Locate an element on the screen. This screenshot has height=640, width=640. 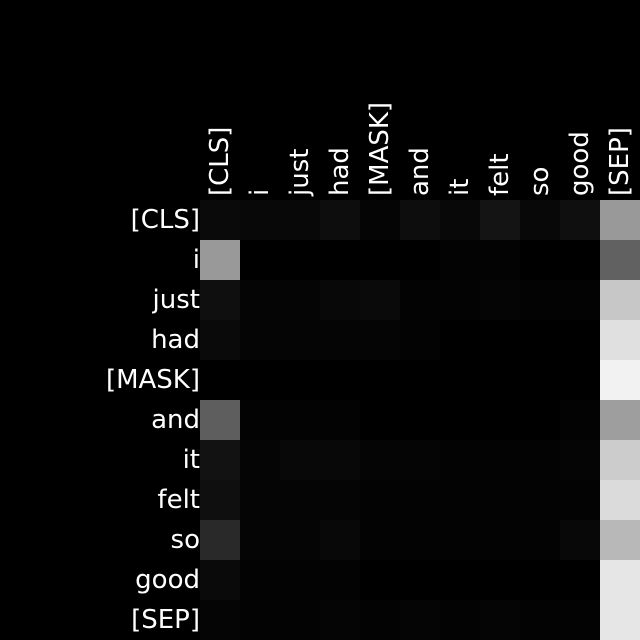
column-label: i is located at coordinates (260, 176).